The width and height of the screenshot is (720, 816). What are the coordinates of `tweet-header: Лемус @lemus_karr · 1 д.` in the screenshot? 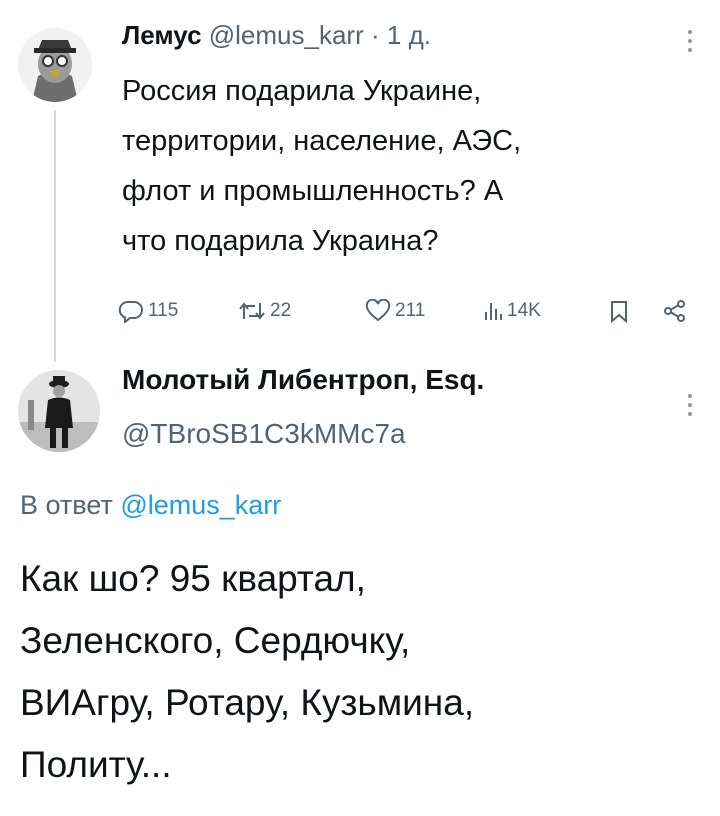 It's located at (276, 35).